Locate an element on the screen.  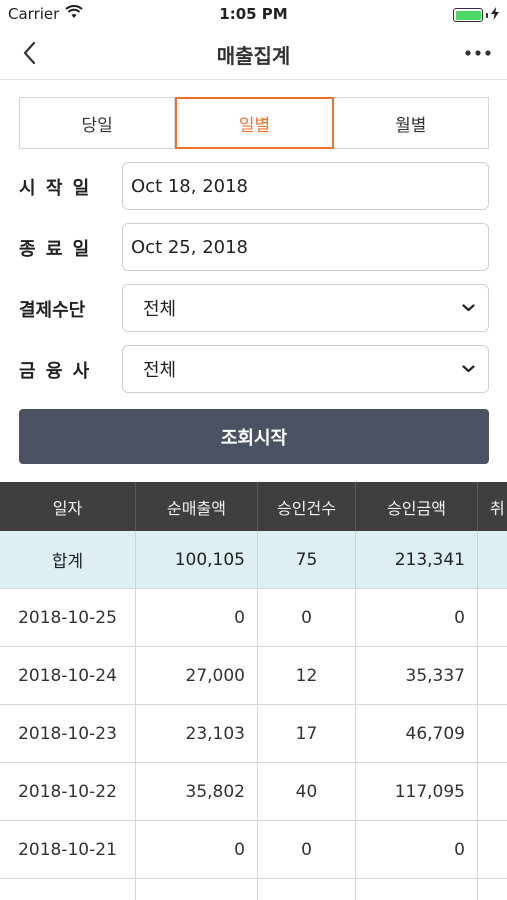
segment-by-day: 일별 is located at coordinates (254, 123).